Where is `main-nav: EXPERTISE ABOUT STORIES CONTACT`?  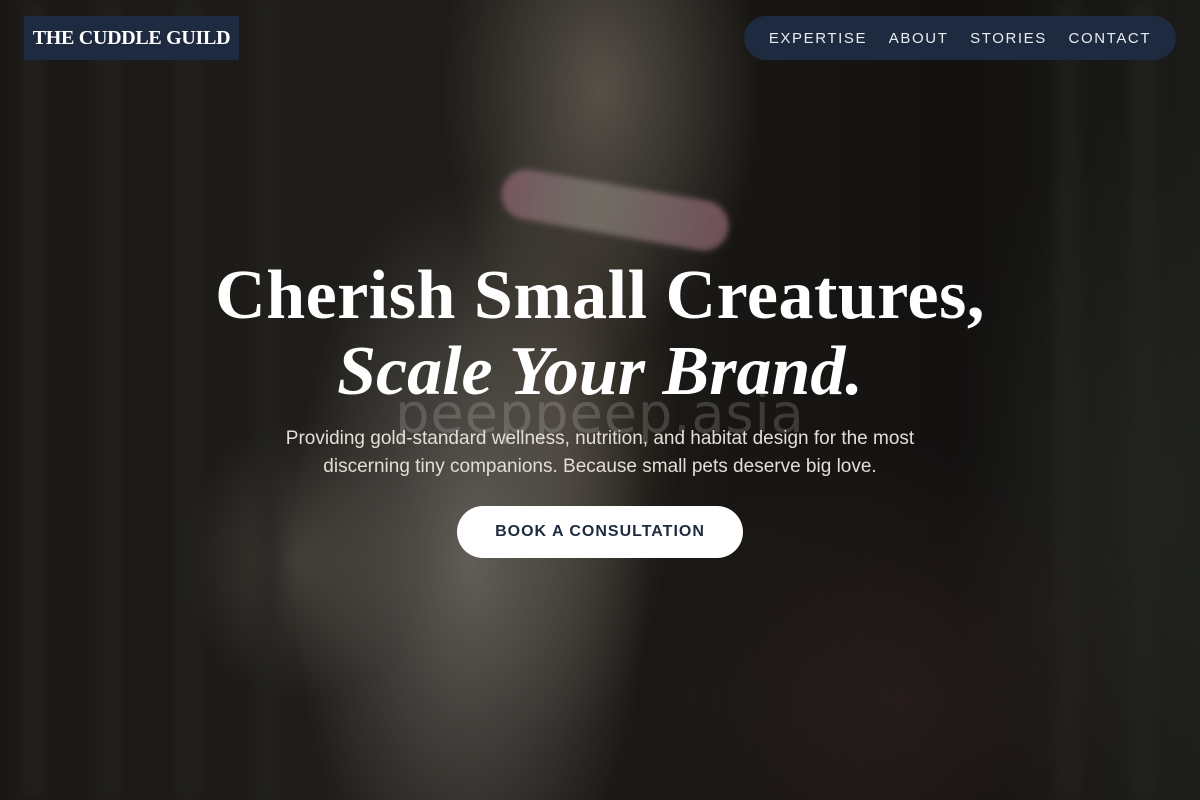
main-nav: EXPERTISE ABOUT STORIES CONTACT is located at coordinates (960, 38).